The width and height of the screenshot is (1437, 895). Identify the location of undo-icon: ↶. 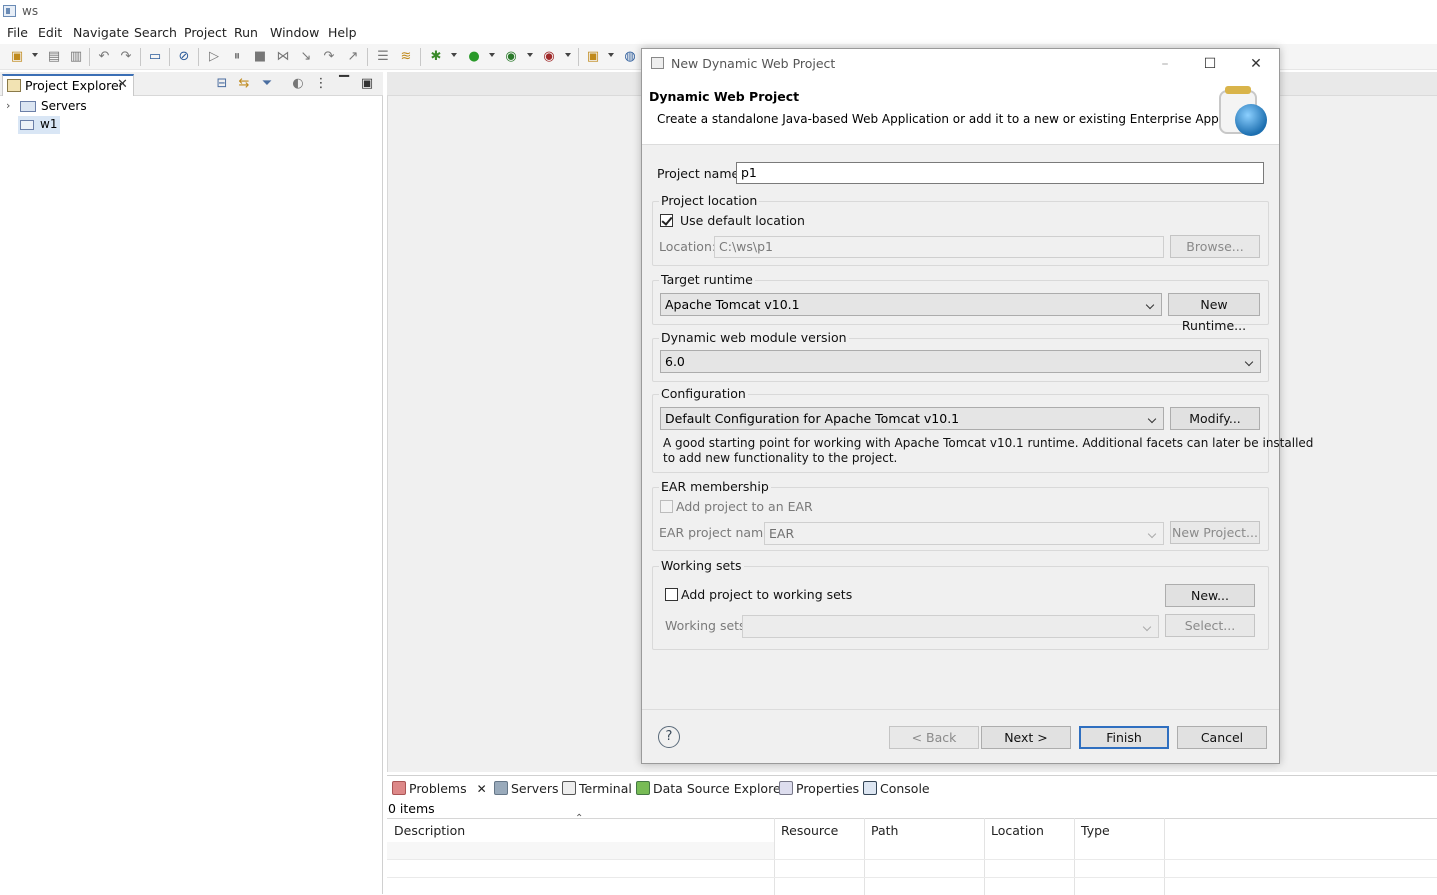
(104, 57).